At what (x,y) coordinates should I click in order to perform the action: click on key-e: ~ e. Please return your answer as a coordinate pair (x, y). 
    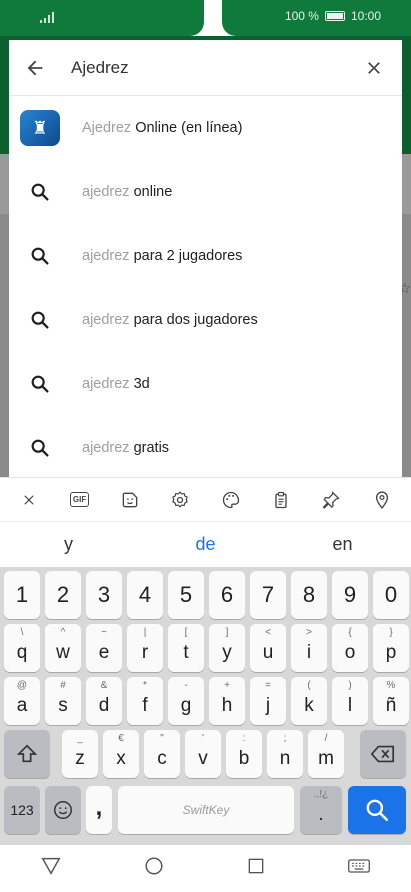
    Looking at the image, I should click on (104, 648).